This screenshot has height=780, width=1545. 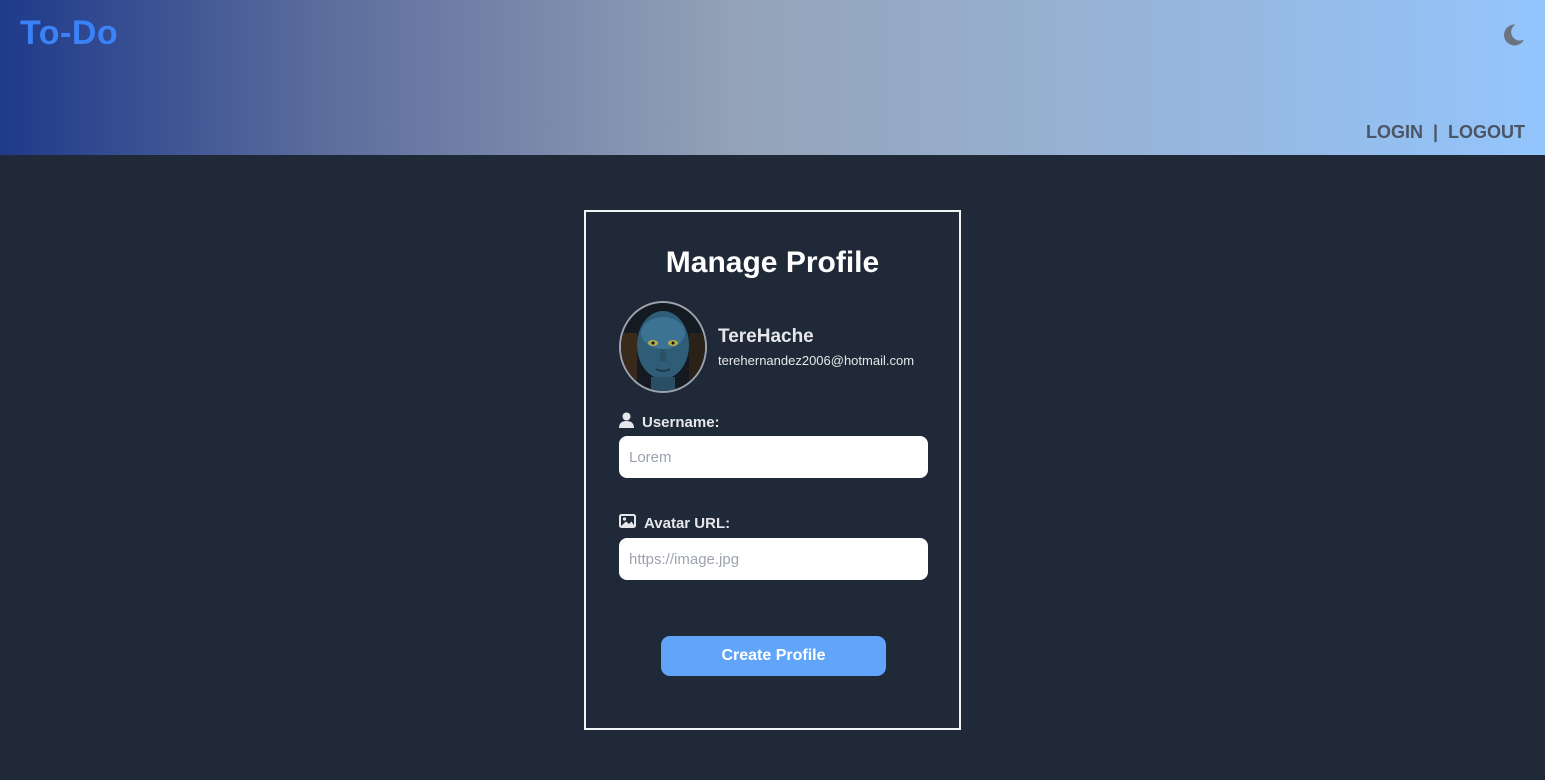 What do you see at coordinates (681, 422) in the screenshot?
I see `username-label-text: Username:` at bounding box center [681, 422].